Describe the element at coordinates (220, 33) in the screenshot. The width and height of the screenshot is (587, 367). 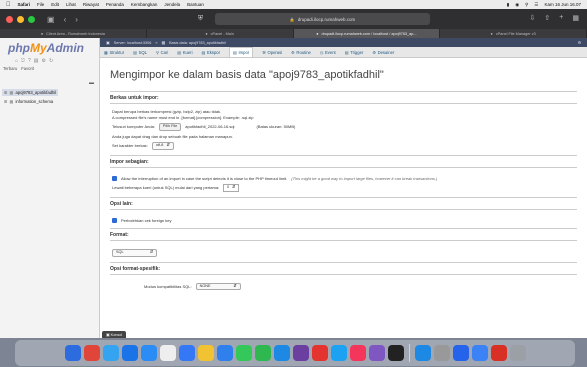
I see `tab-cpanel: ● cPanel - Main` at that location.